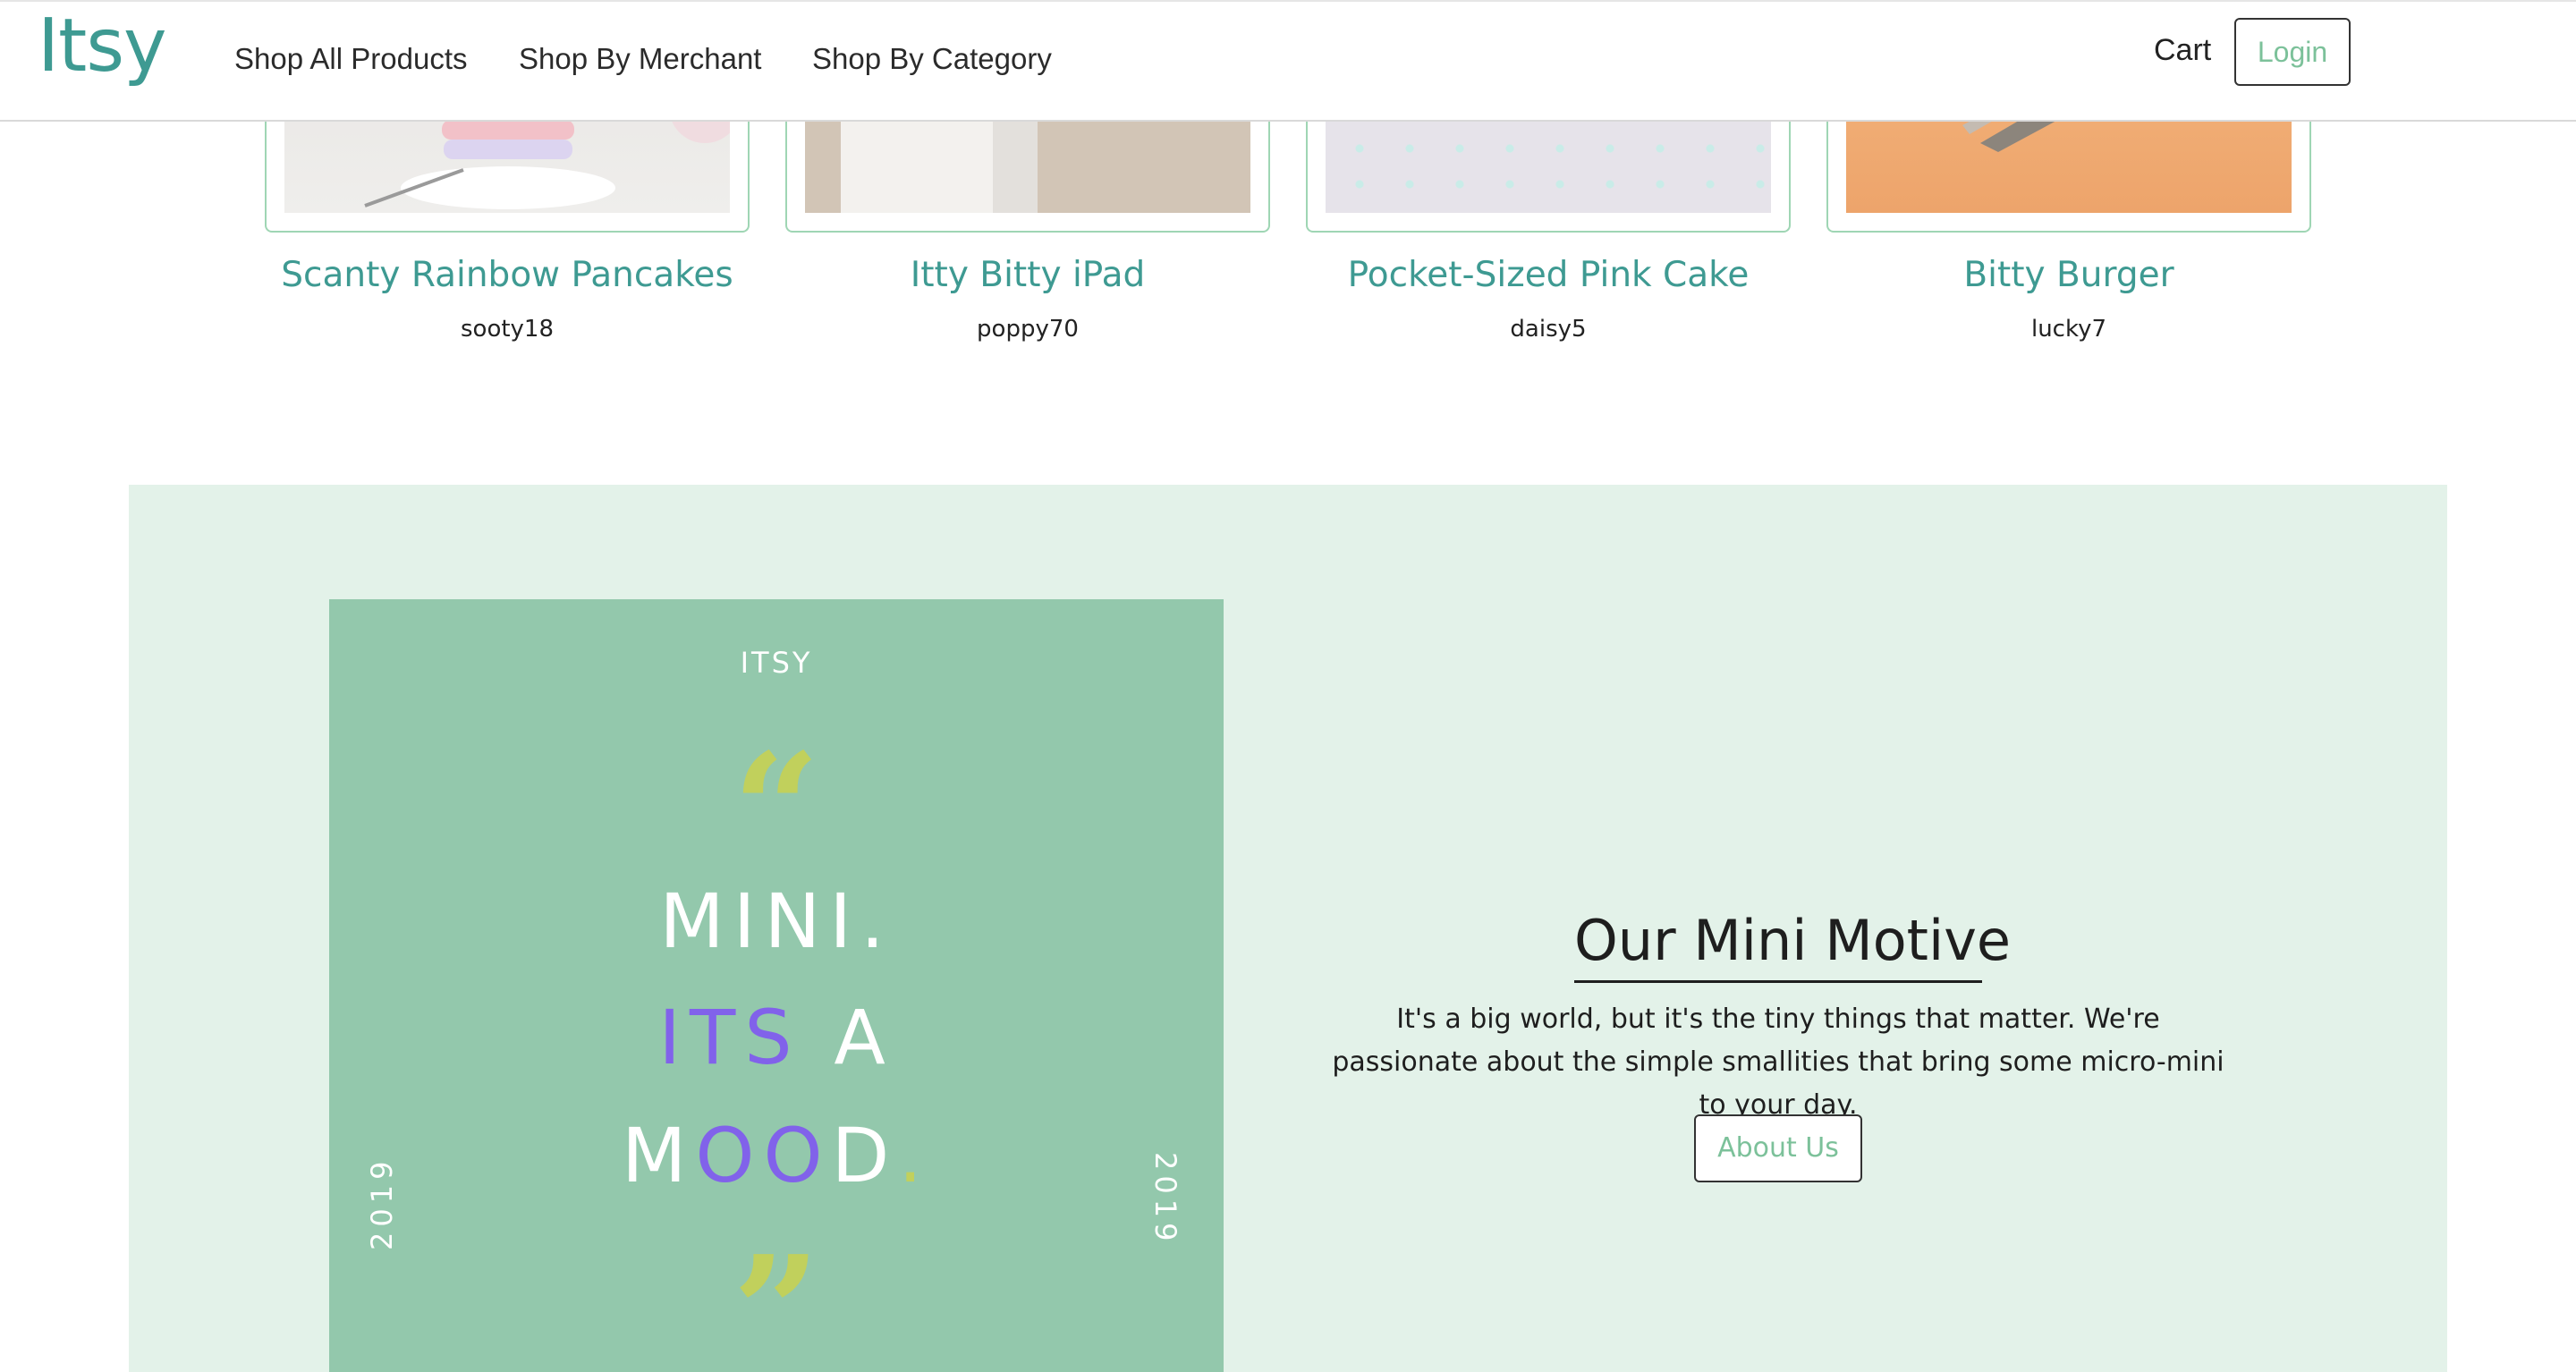 The height and width of the screenshot is (1372, 2576). What do you see at coordinates (382, 1203) in the screenshot?
I see `poster-year-left: 2019` at bounding box center [382, 1203].